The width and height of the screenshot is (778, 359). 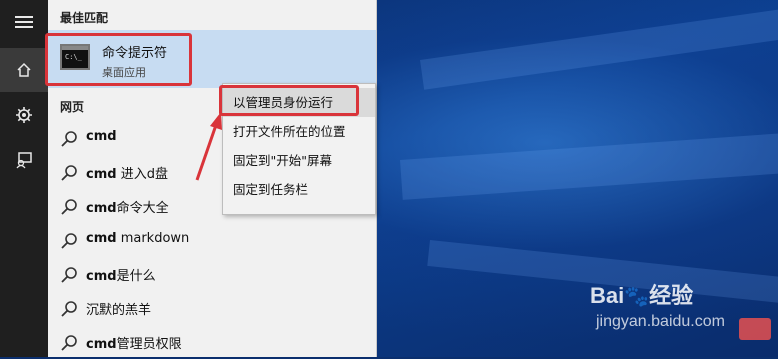 I want to click on menu-item-pin-to-start: 固定到"开始"屏幕, so click(x=299, y=160).